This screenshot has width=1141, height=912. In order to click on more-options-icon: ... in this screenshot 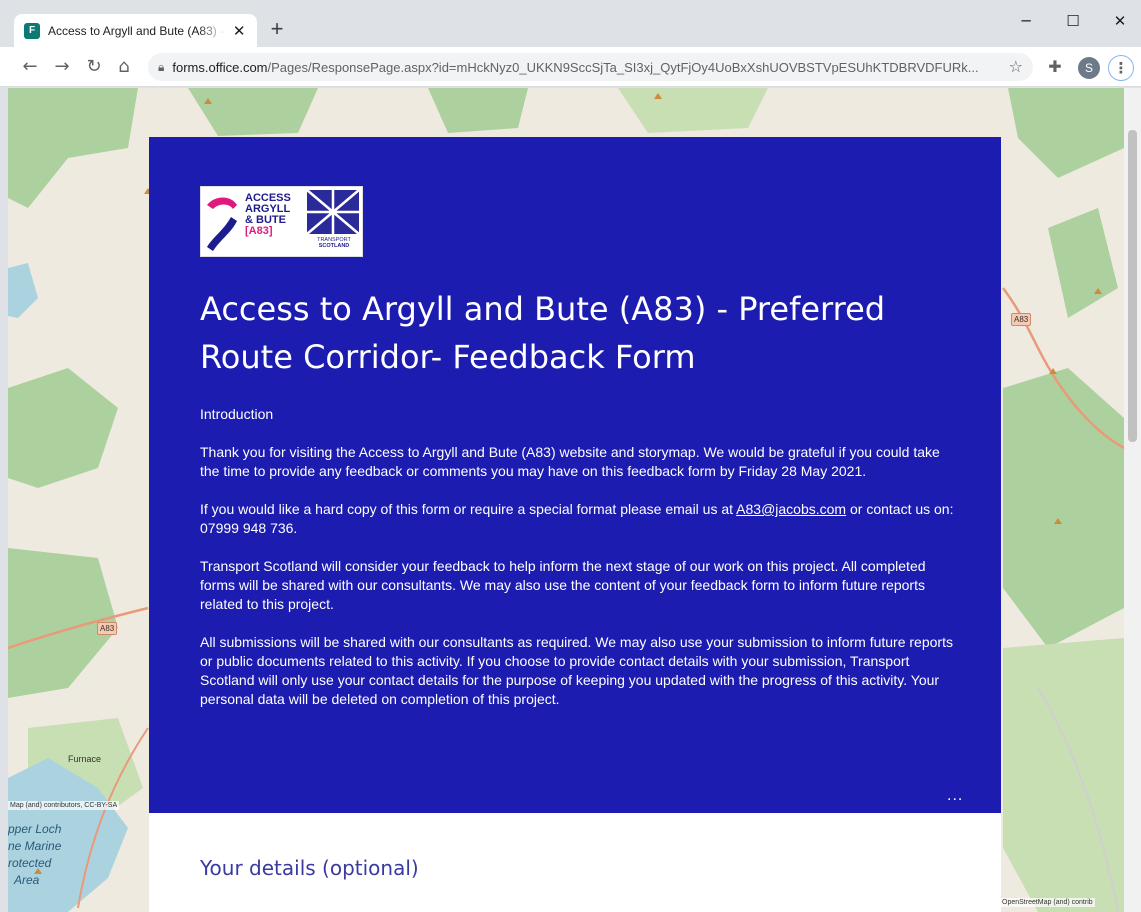, I will do `click(955, 796)`.